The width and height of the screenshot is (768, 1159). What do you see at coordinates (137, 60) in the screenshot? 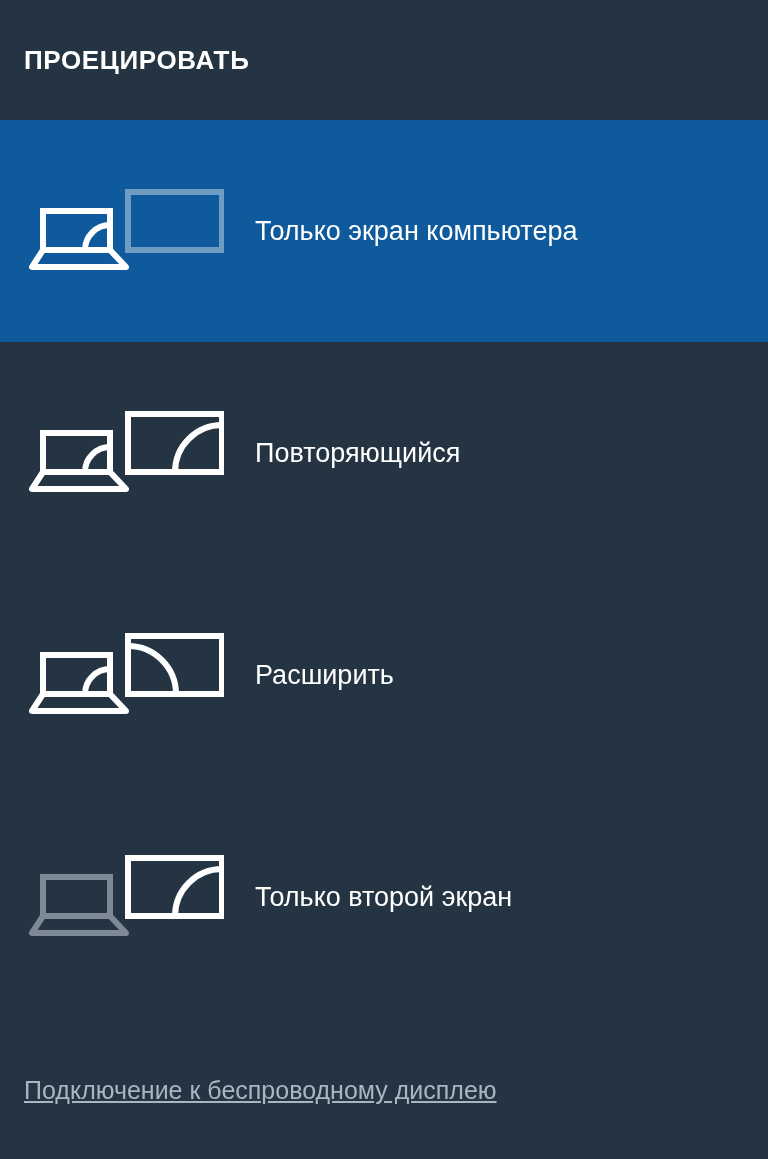
I see `panel-title: ПРОЕЦИРОВАТЬ` at bounding box center [137, 60].